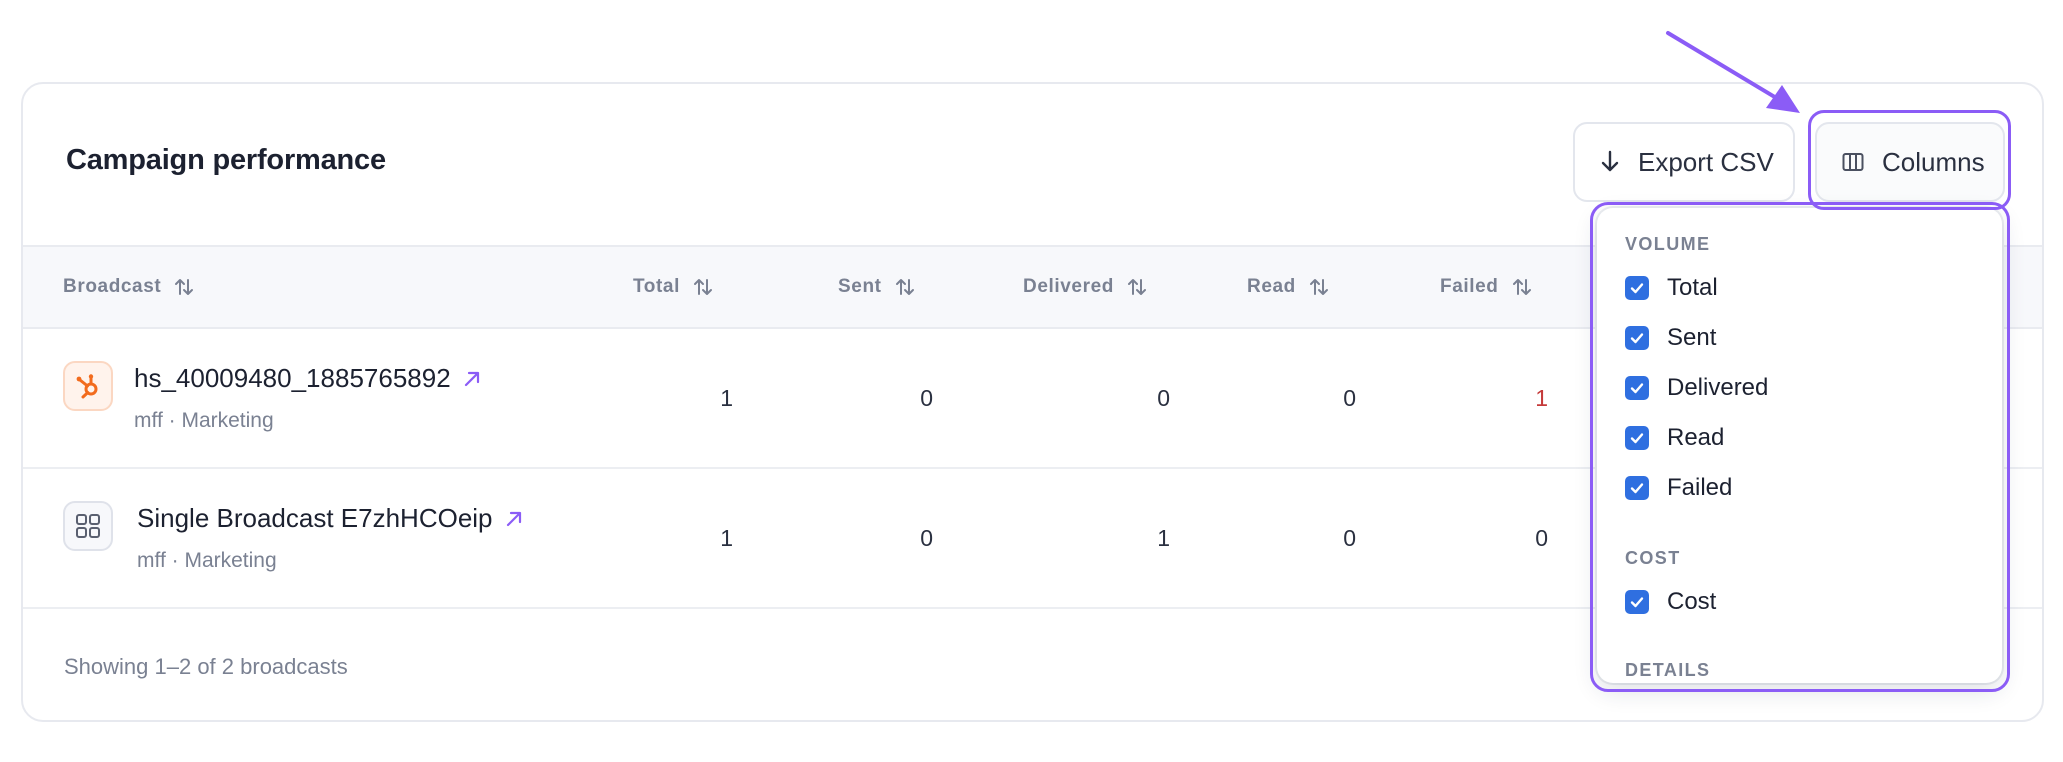 The height and width of the screenshot is (762, 2063). I want to click on cell-delivered: 0, so click(1163, 398).